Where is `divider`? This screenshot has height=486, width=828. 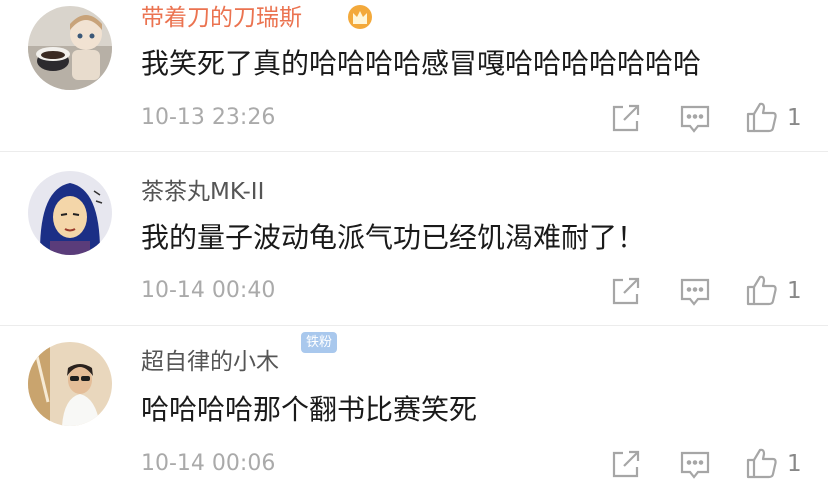 divider is located at coordinates (414, 151).